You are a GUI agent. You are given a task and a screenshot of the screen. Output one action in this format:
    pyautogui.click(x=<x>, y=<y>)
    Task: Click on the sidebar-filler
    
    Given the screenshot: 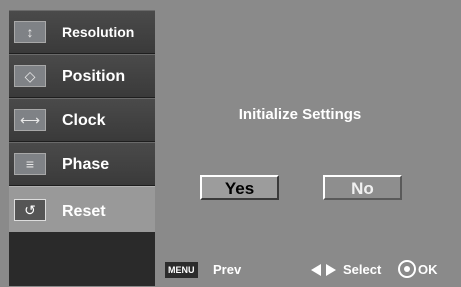 What is the action you would take?
    pyautogui.click(x=82, y=259)
    